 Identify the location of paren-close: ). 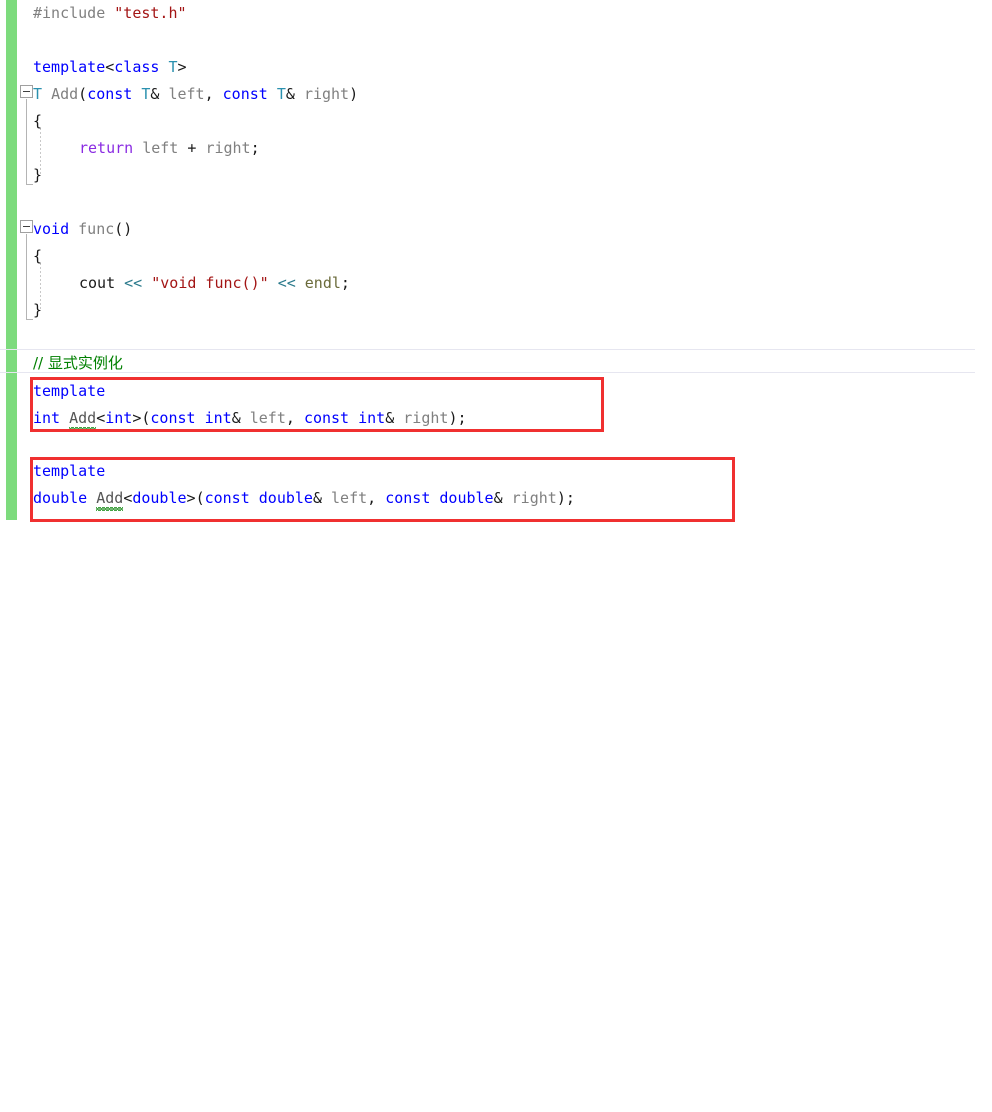
(354, 94).